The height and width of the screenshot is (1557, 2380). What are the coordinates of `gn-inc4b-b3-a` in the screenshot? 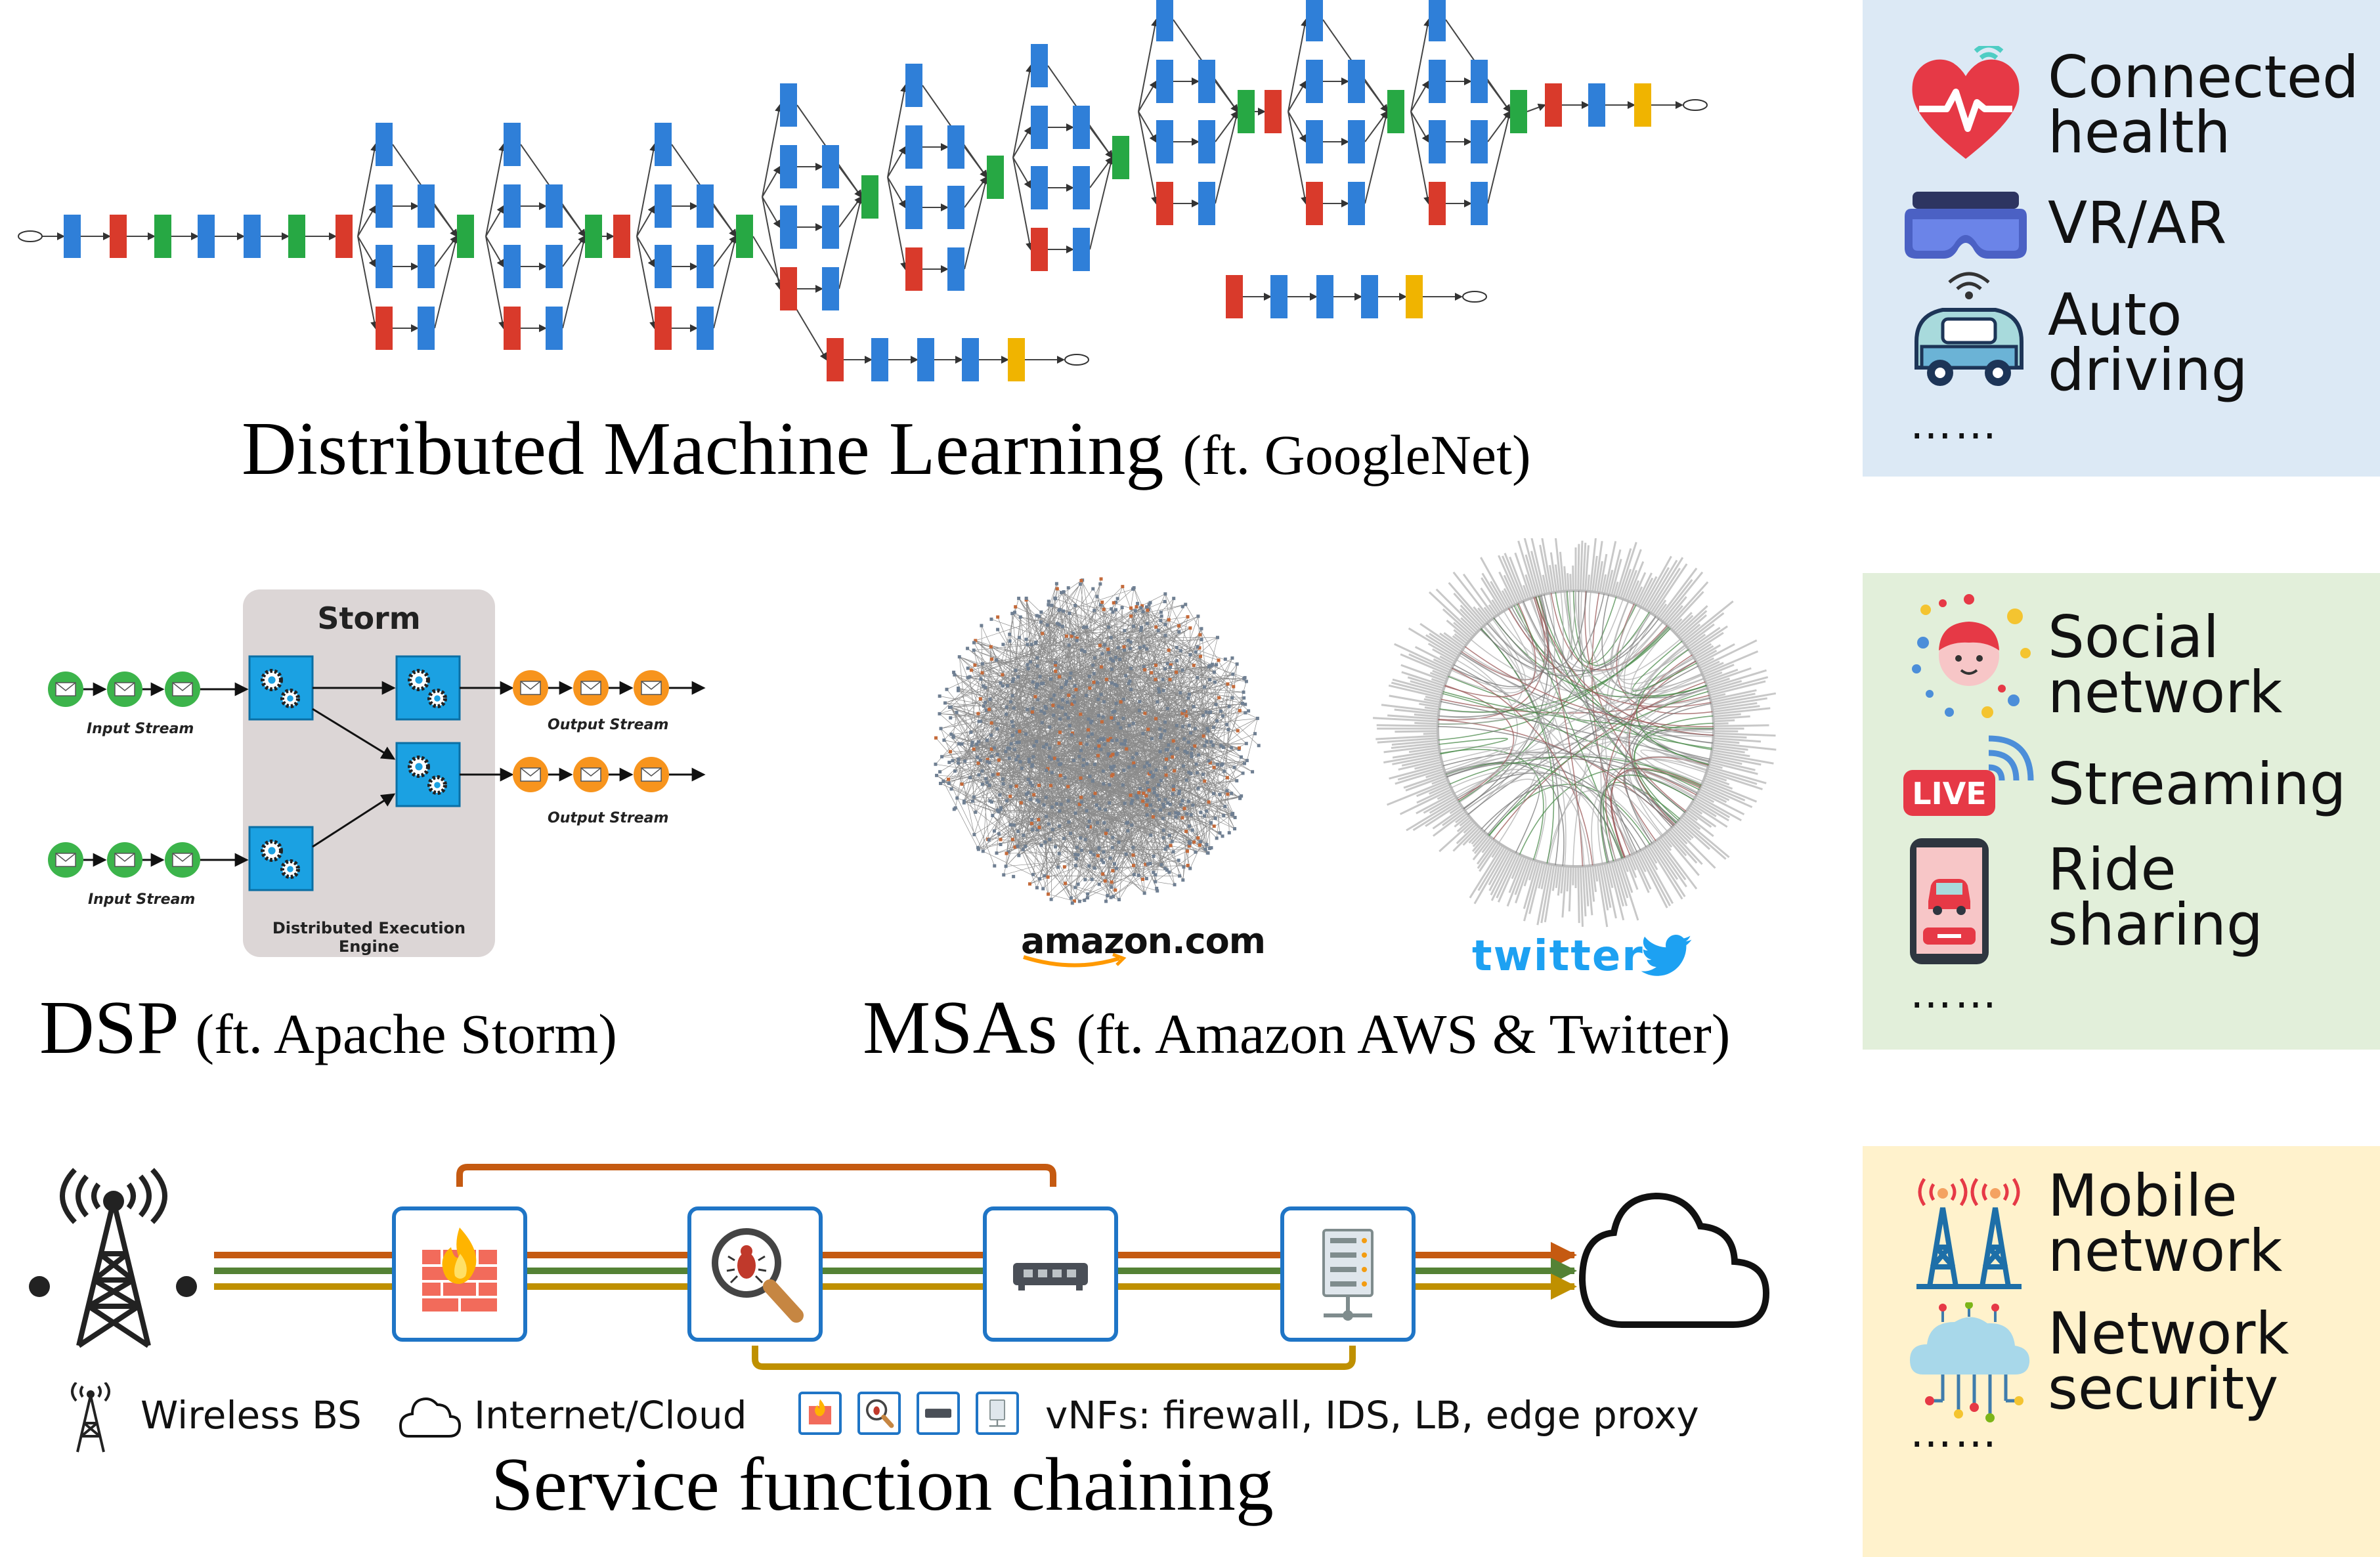 It's located at (788, 288).